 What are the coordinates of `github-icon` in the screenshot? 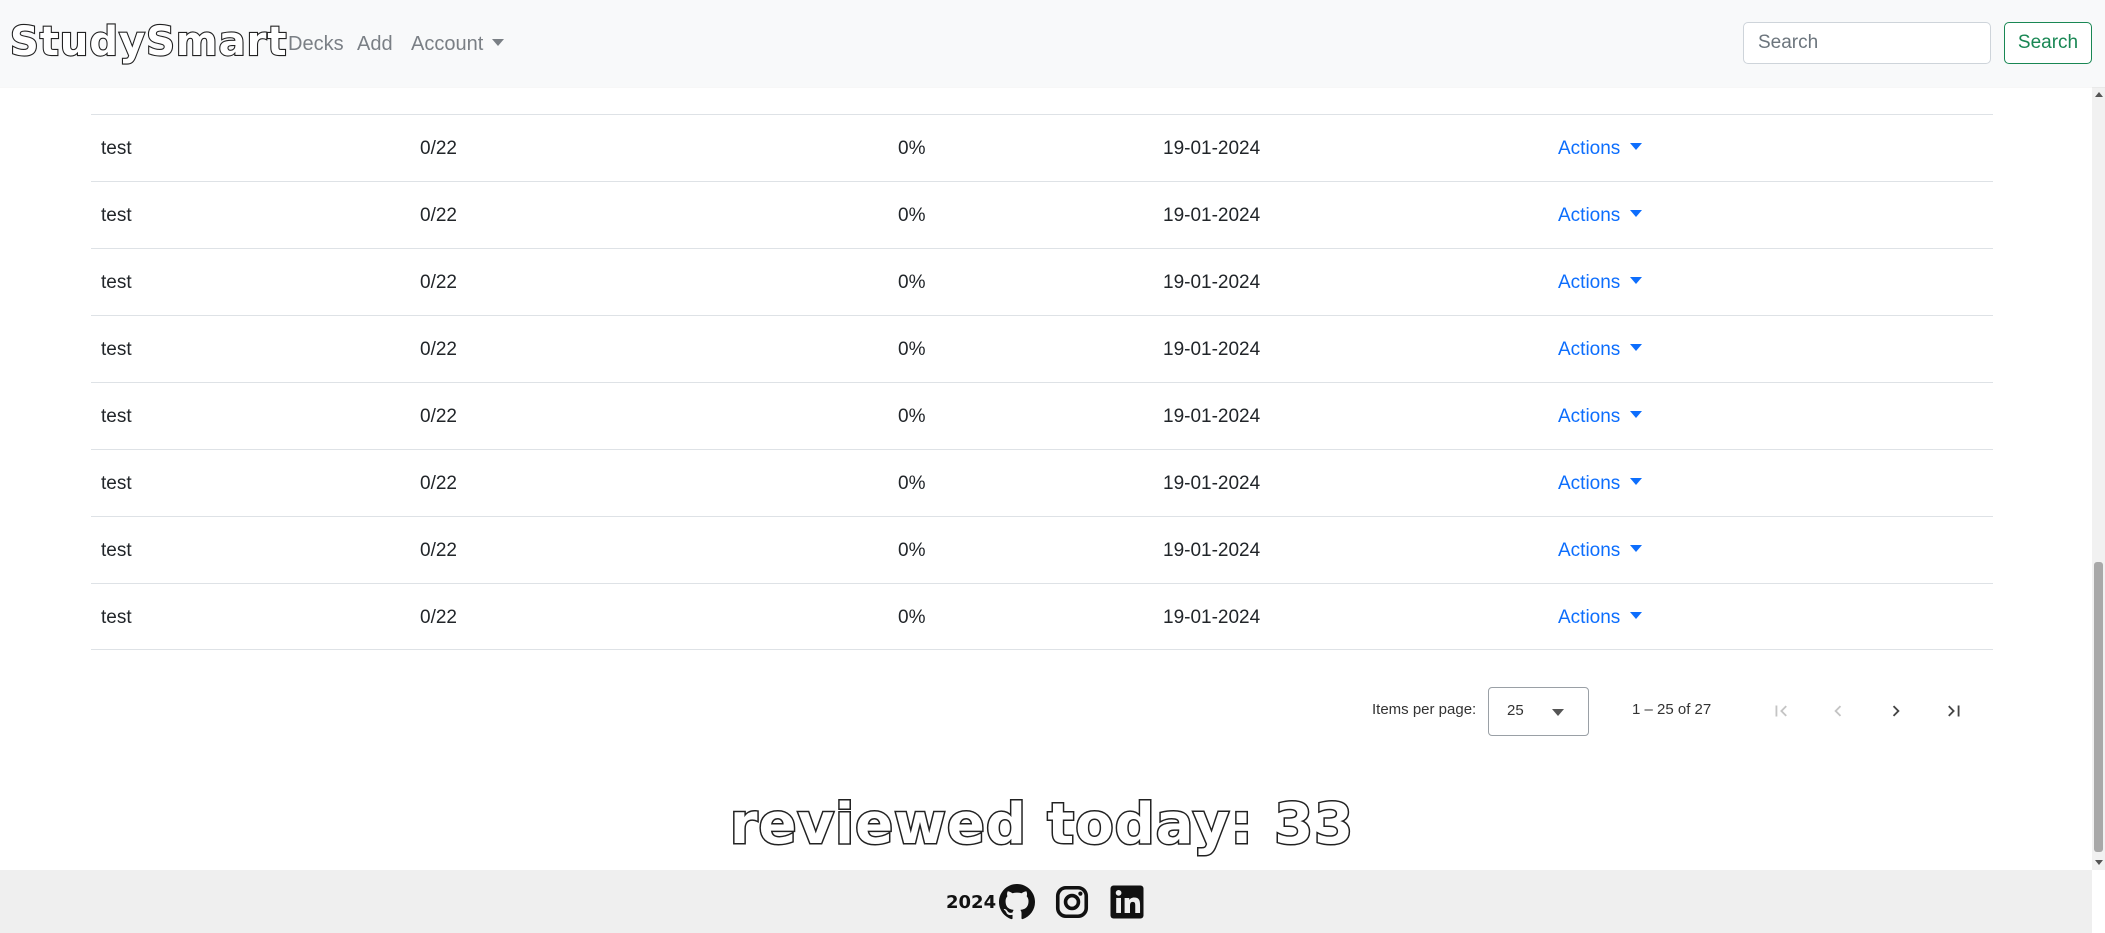 It's located at (1017, 902).